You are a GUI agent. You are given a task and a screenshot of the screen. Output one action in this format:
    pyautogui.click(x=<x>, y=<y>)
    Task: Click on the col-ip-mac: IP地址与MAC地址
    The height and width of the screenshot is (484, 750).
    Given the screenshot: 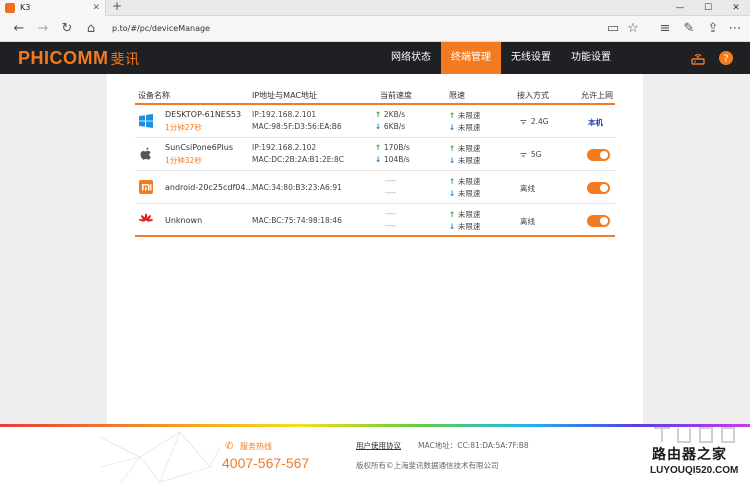 What is the action you would take?
    pyautogui.click(x=285, y=95)
    